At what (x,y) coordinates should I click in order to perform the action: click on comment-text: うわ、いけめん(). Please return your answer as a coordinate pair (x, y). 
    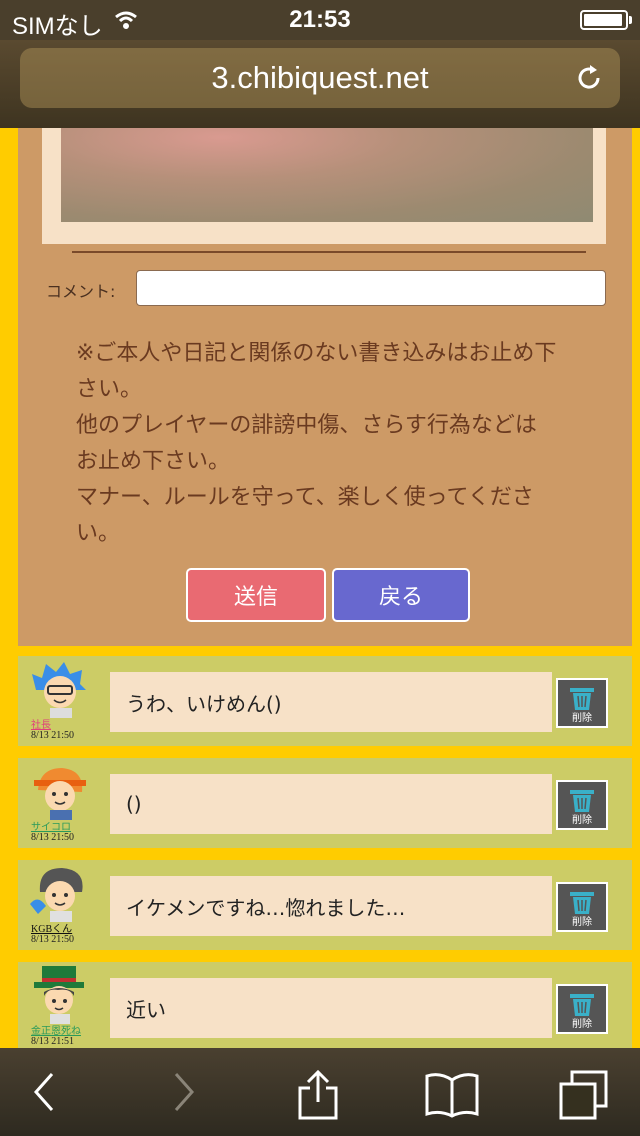
    Looking at the image, I should click on (331, 702).